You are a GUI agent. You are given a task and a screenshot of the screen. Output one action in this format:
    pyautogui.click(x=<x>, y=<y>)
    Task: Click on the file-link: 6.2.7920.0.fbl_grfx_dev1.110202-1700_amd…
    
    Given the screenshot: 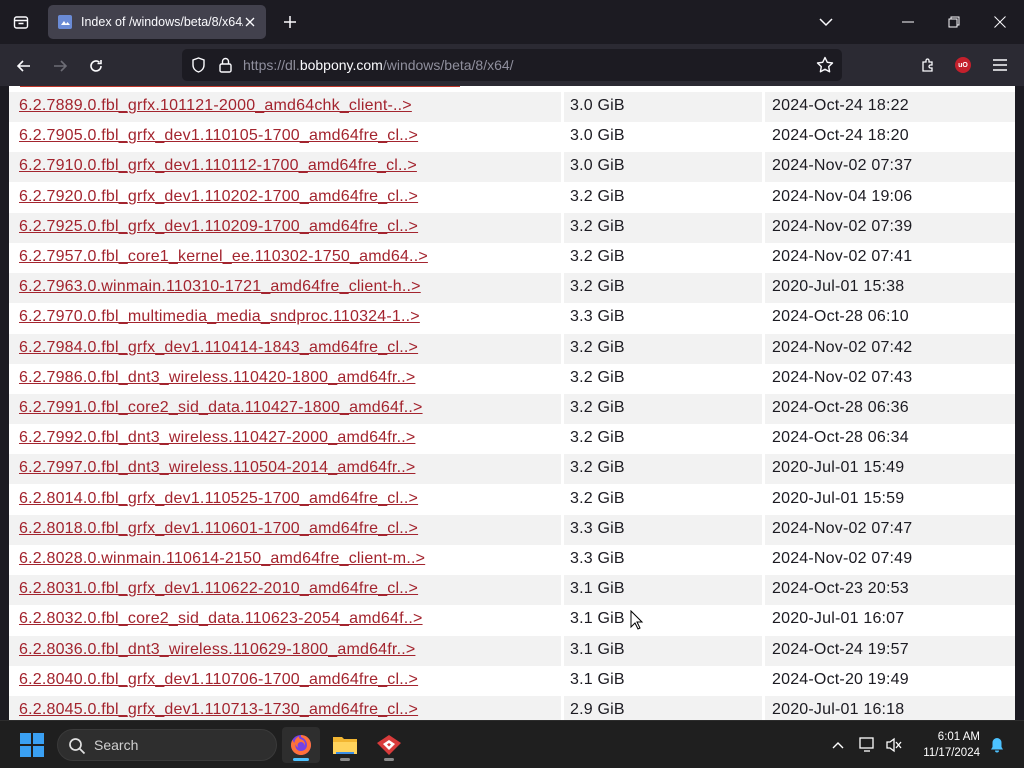 What is the action you would take?
    pyautogui.click(x=218, y=197)
    